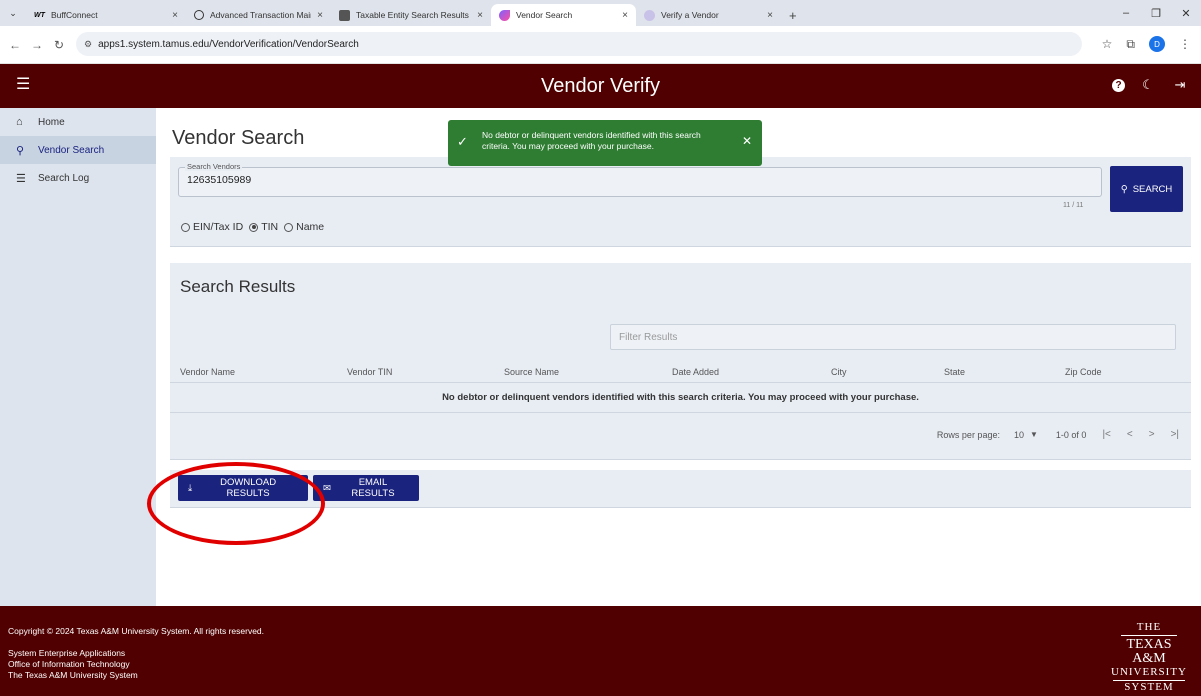  I want to click on last-page-icon: >|, so click(1175, 434).